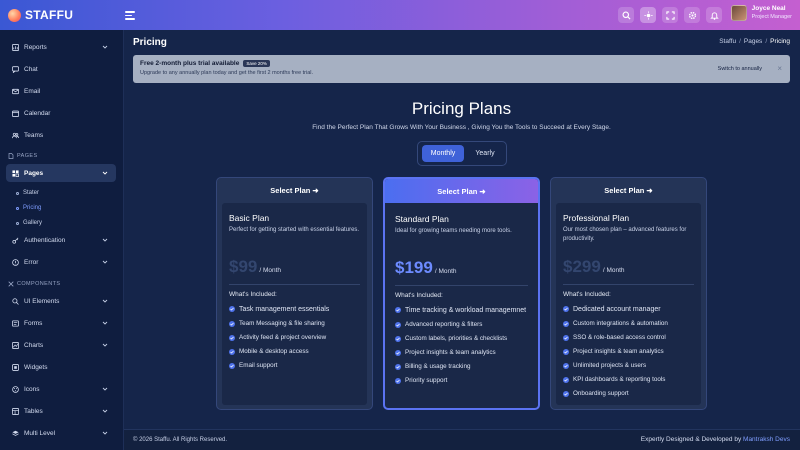 Image resolution: width=800 pixels, height=450 pixels. Describe the element at coordinates (761, 13) in the screenshot. I see `user-profile: Joyce Neal Project Manager` at that location.